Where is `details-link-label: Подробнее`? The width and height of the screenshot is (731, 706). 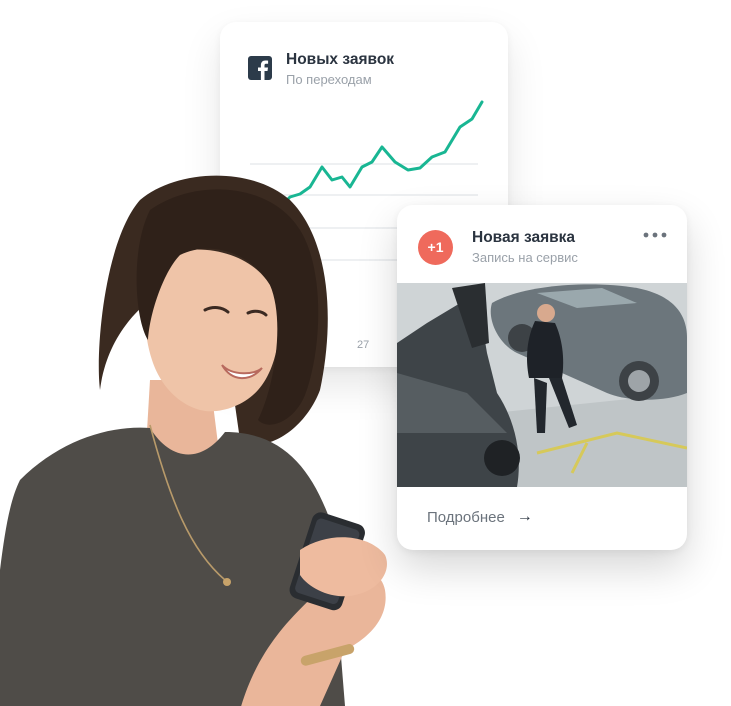 details-link-label: Подробнее is located at coordinates (466, 517).